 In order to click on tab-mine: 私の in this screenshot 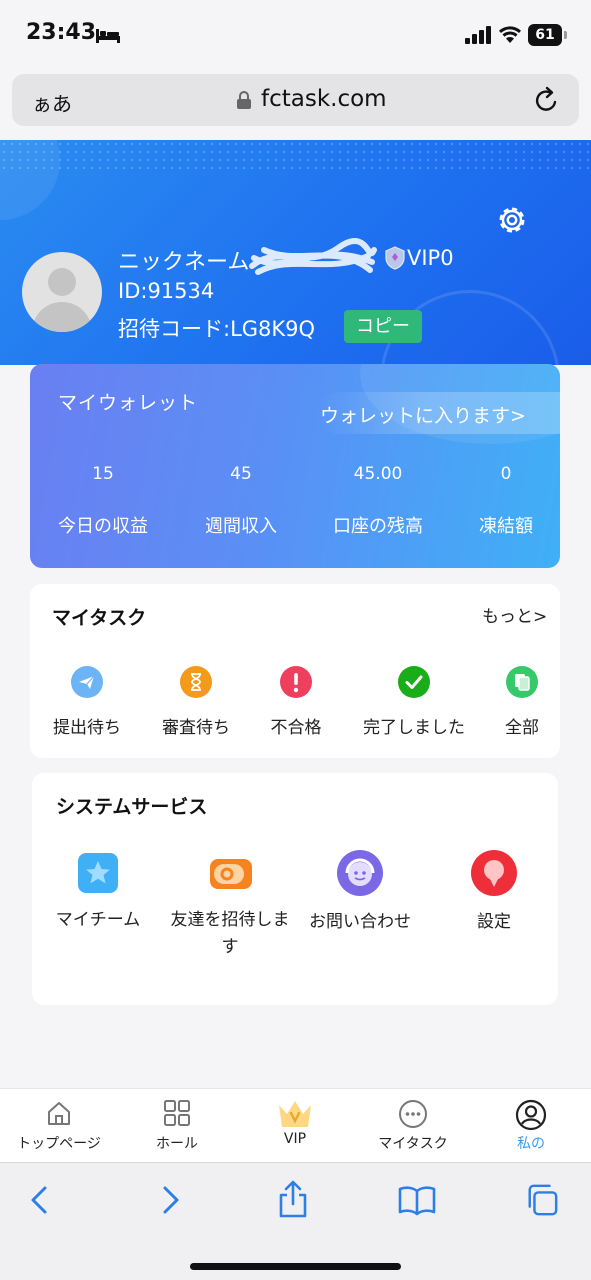, I will do `click(531, 1126)`.